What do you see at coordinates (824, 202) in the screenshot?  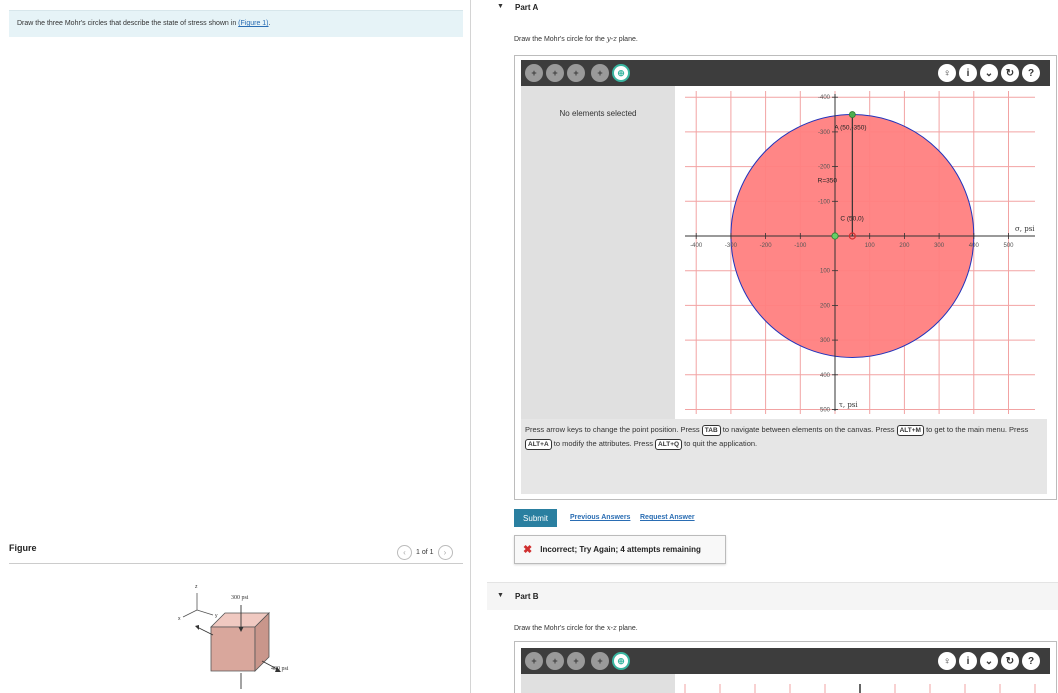 I see `y-tick-label: -100` at bounding box center [824, 202].